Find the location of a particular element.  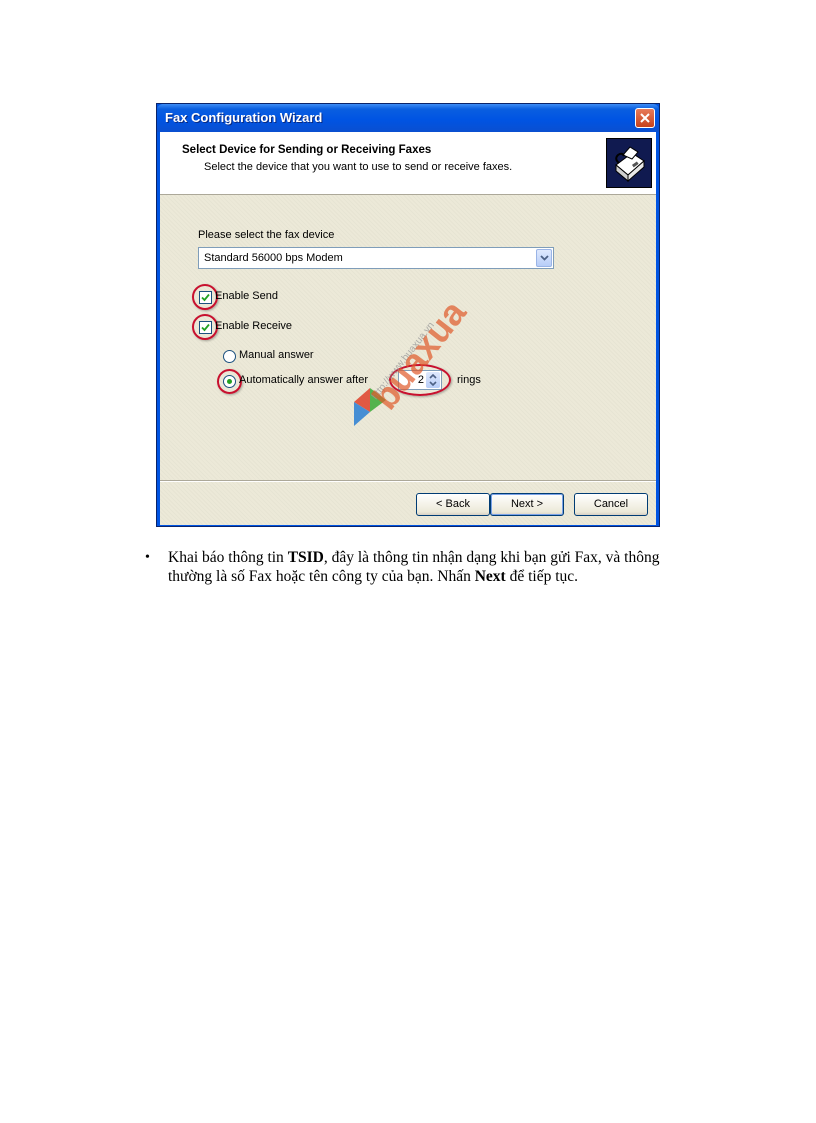

dropdown-button is located at coordinates (544, 258).